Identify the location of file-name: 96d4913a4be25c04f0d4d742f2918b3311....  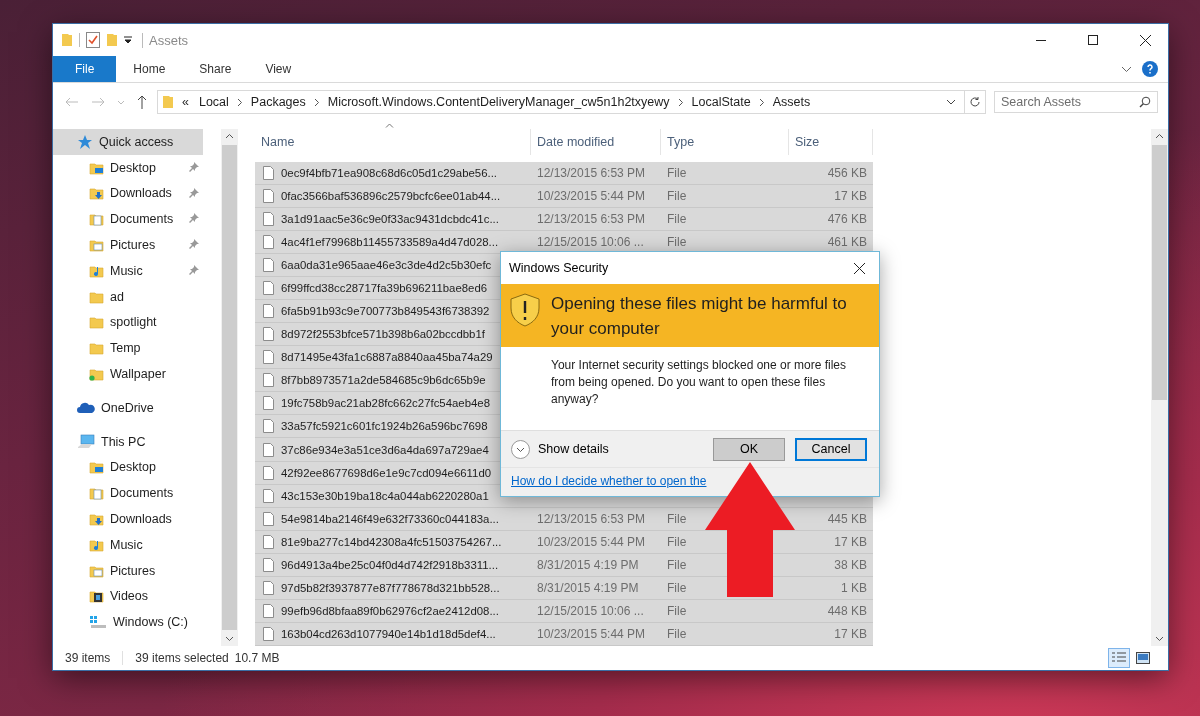
(393, 564).